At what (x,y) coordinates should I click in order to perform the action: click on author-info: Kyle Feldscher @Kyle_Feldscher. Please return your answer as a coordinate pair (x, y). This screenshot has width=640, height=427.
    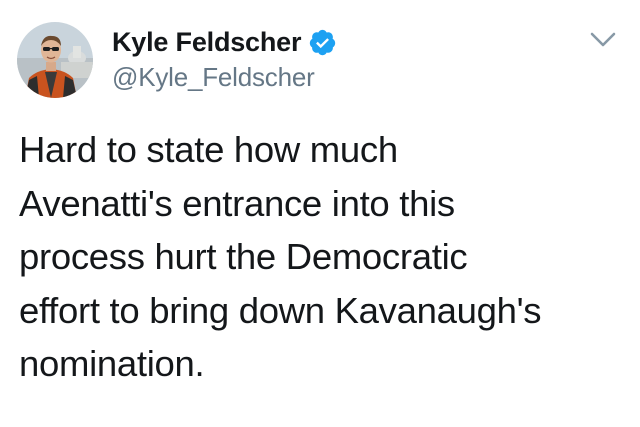
    Looking at the image, I should click on (224, 58).